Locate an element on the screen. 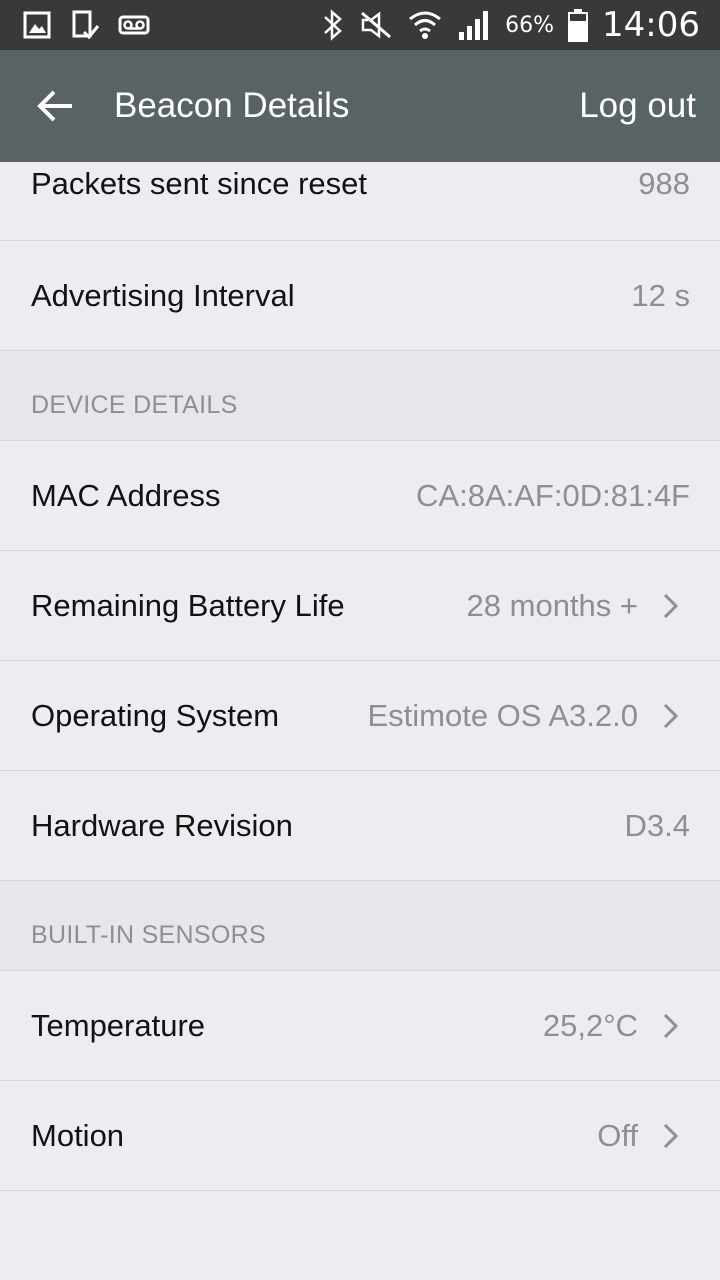 The width and height of the screenshot is (720, 1280). gallery-icon is located at coordinates (37, 25).